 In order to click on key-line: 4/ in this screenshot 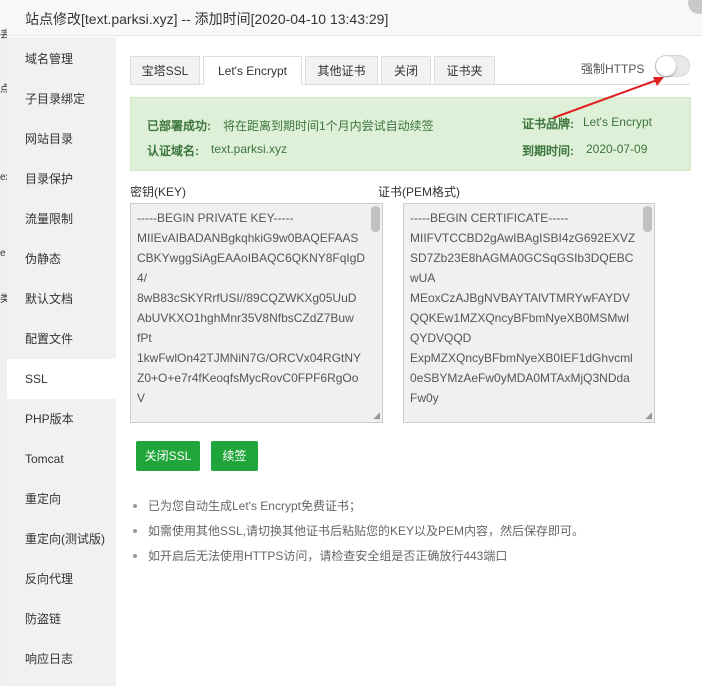, I will do `click(142, 278)`.